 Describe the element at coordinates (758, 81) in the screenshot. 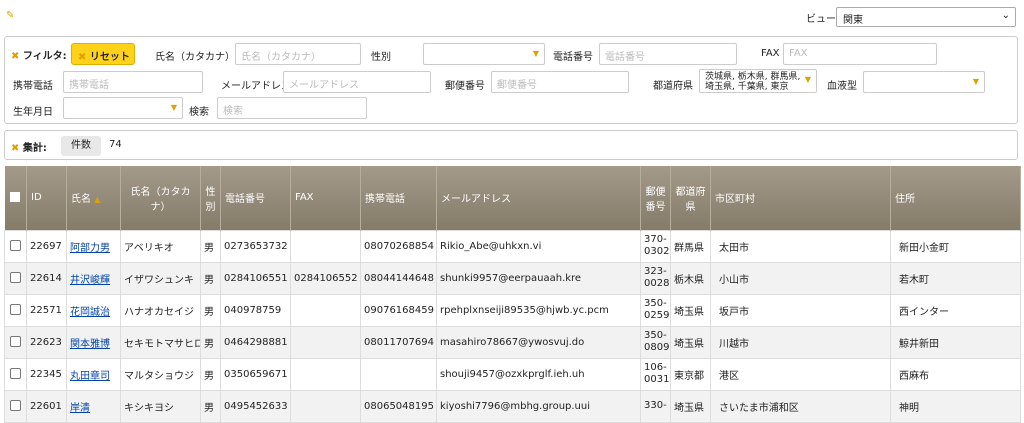

I see `prefecture-select: 茨城県, 栃木県, 群馬県, 埼玉県, 千葉県, 東京 ▼` at that location.